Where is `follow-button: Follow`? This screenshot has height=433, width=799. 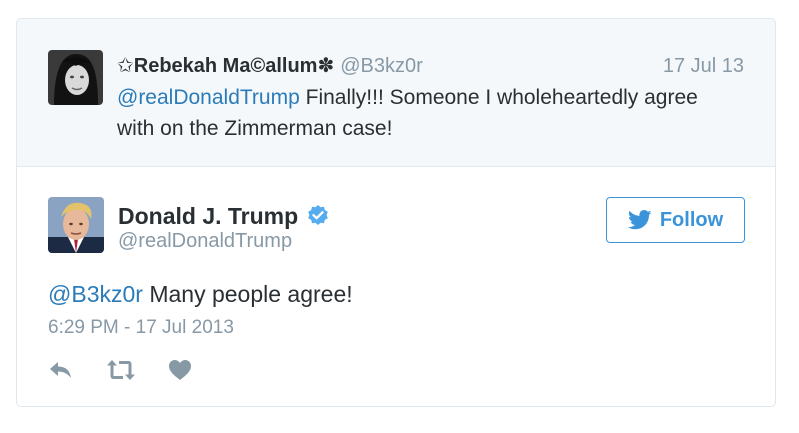 follow-button: Follow is located at coordinates (675, 220).